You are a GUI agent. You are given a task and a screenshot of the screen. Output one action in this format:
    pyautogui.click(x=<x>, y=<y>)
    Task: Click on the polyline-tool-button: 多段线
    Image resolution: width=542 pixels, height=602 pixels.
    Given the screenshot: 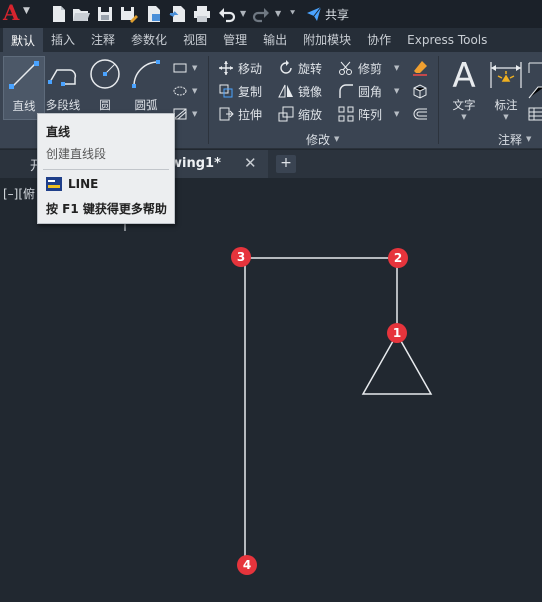 What is the action you would take?
    pyautogui.click(x=63, y=88)
    